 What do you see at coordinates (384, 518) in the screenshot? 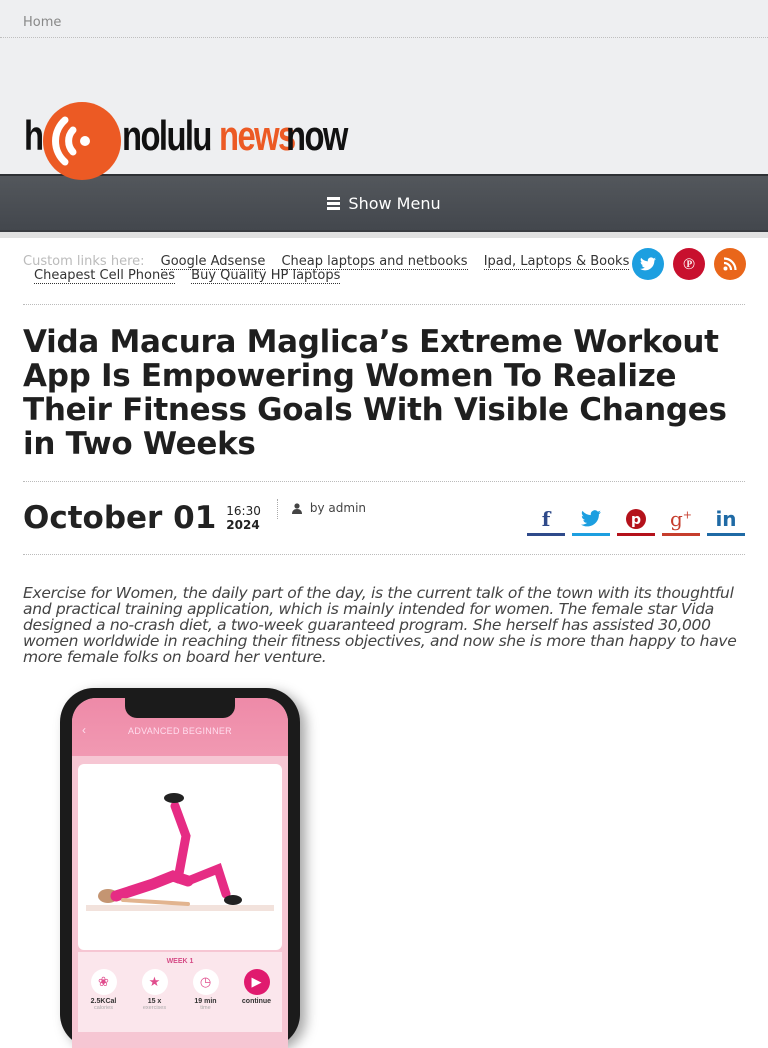
I see `article-meta: October 01 16:30 2024 by admin f p g+ in` at bounding box center [384, 518].